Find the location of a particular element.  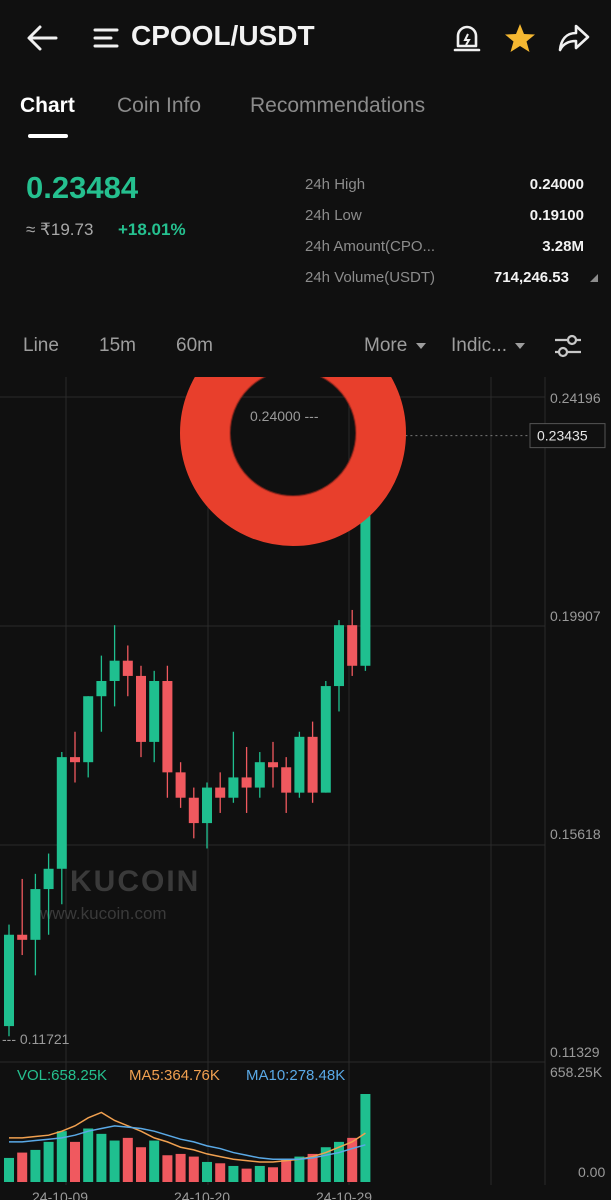

stat-value-high: 0.24000 is located at coordinates (556, 184).